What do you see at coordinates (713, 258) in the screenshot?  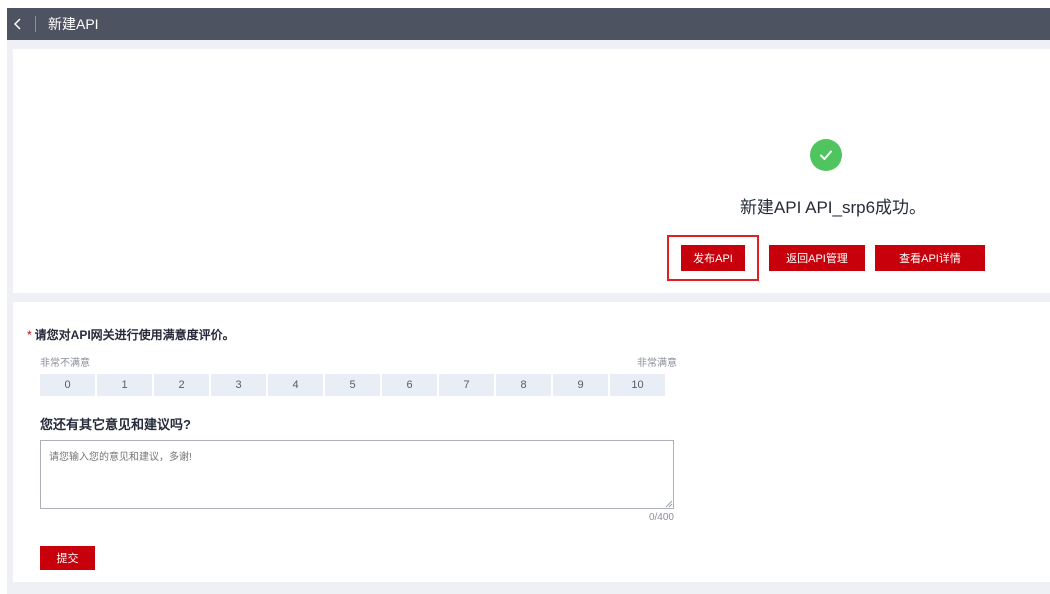 I see `publish-api-button: 发布API` at bounding box center [713, 258].